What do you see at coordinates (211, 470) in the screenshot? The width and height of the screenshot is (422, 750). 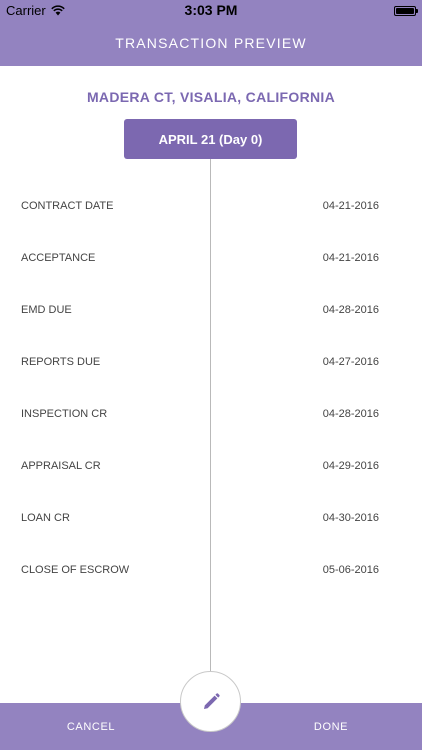 I see `event-row-appraisal-cr: APPRAISAL CR 04-29-2016` at bounding box center [211, 470].